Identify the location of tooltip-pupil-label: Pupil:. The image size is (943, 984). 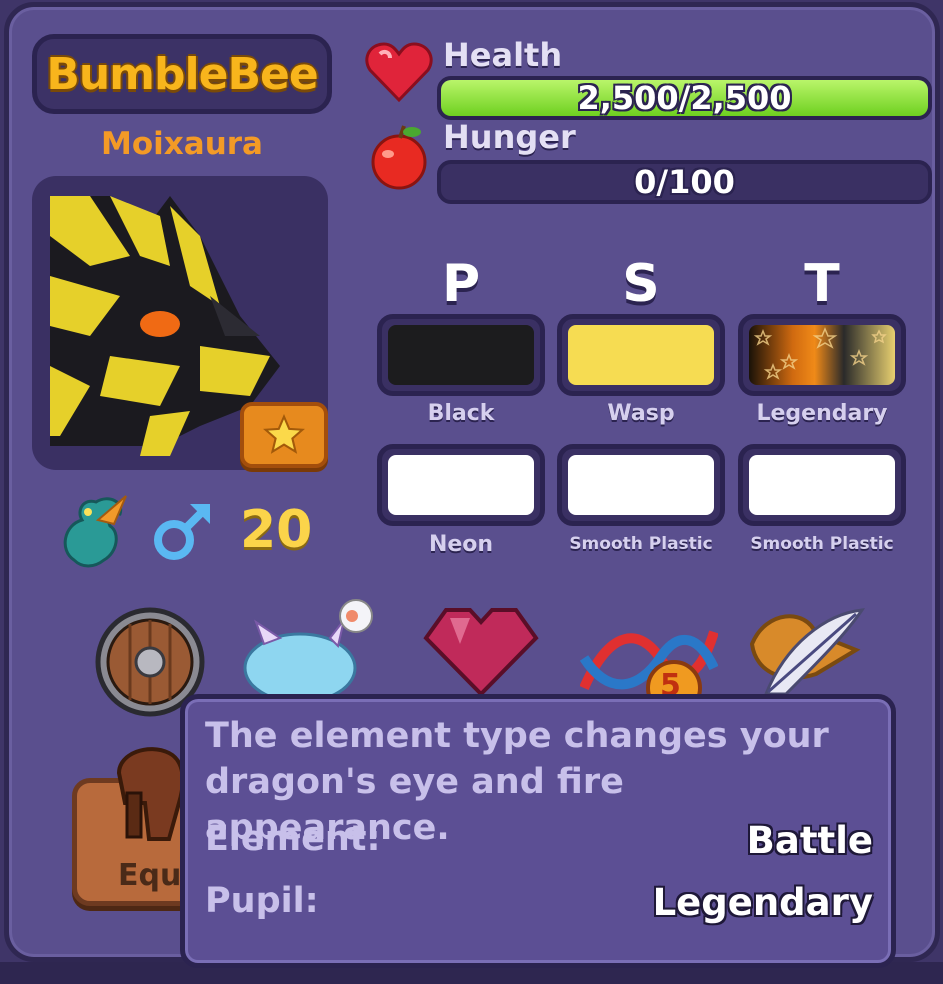
(262, 901).